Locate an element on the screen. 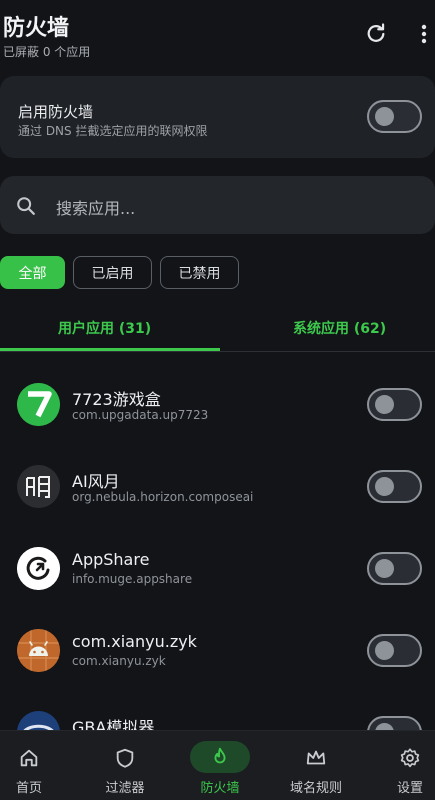 This screenshot has height=800, width=435. nav-firewall: 防火墙 is located at coordinates (220, 765).